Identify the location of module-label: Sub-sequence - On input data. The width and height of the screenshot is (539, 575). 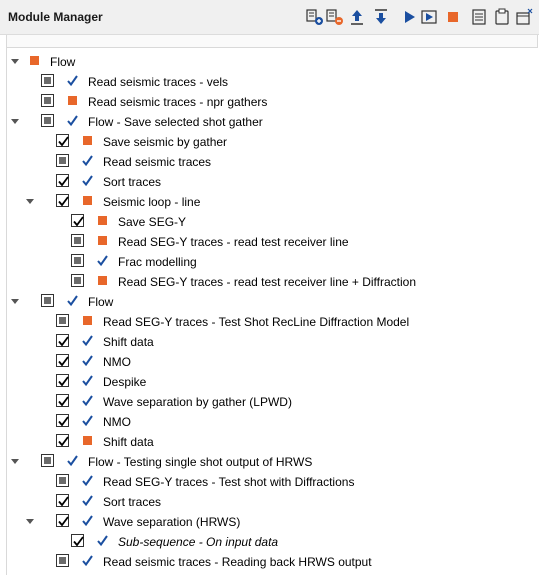
(198, 542).